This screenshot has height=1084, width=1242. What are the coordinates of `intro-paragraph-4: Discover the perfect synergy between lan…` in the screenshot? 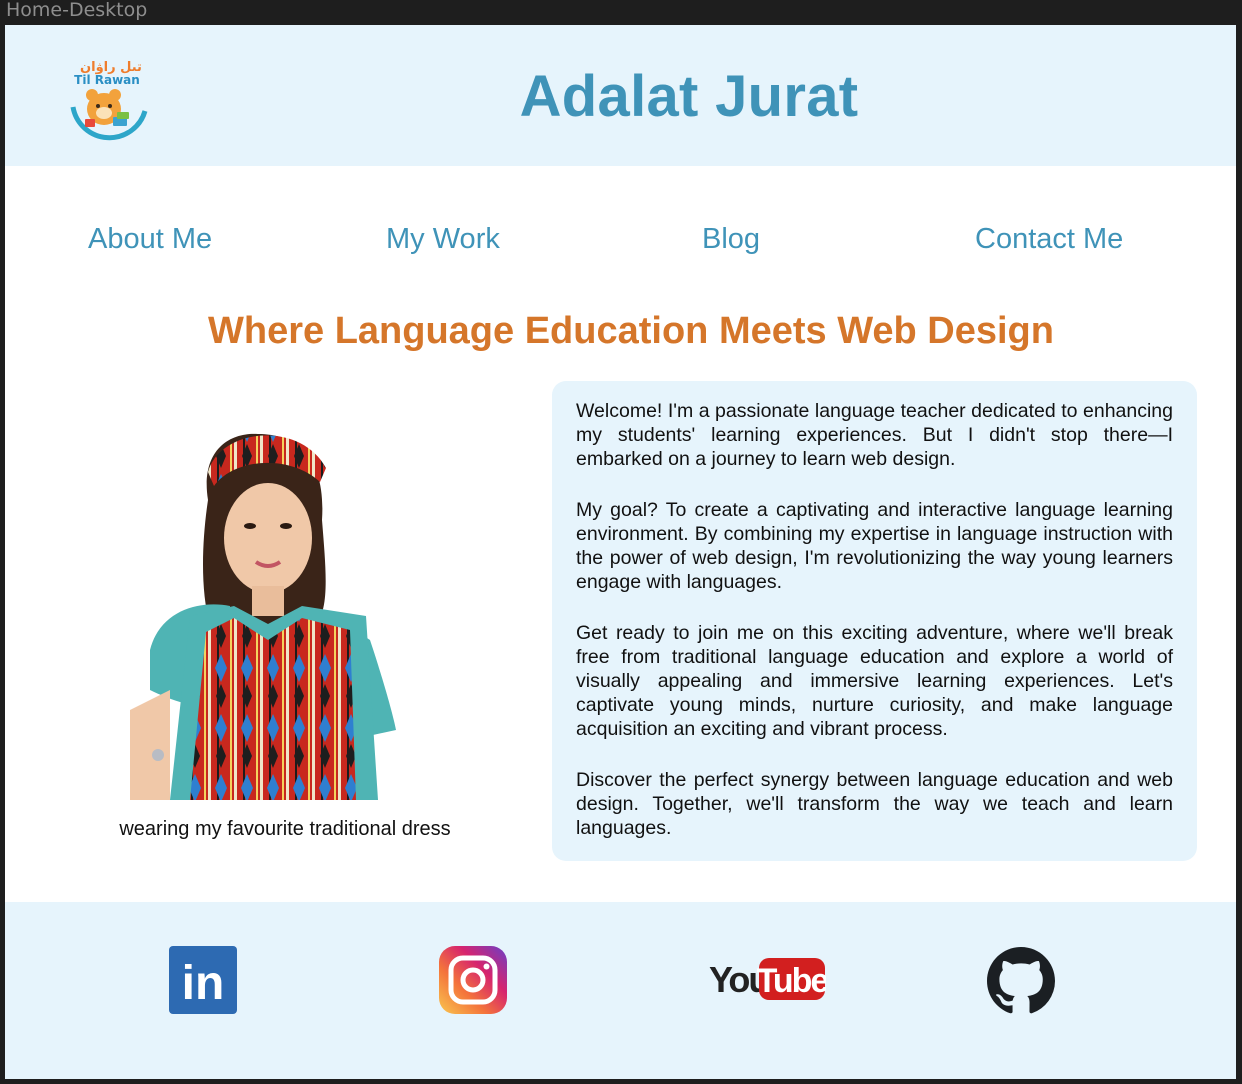 It's located at (874, 804).